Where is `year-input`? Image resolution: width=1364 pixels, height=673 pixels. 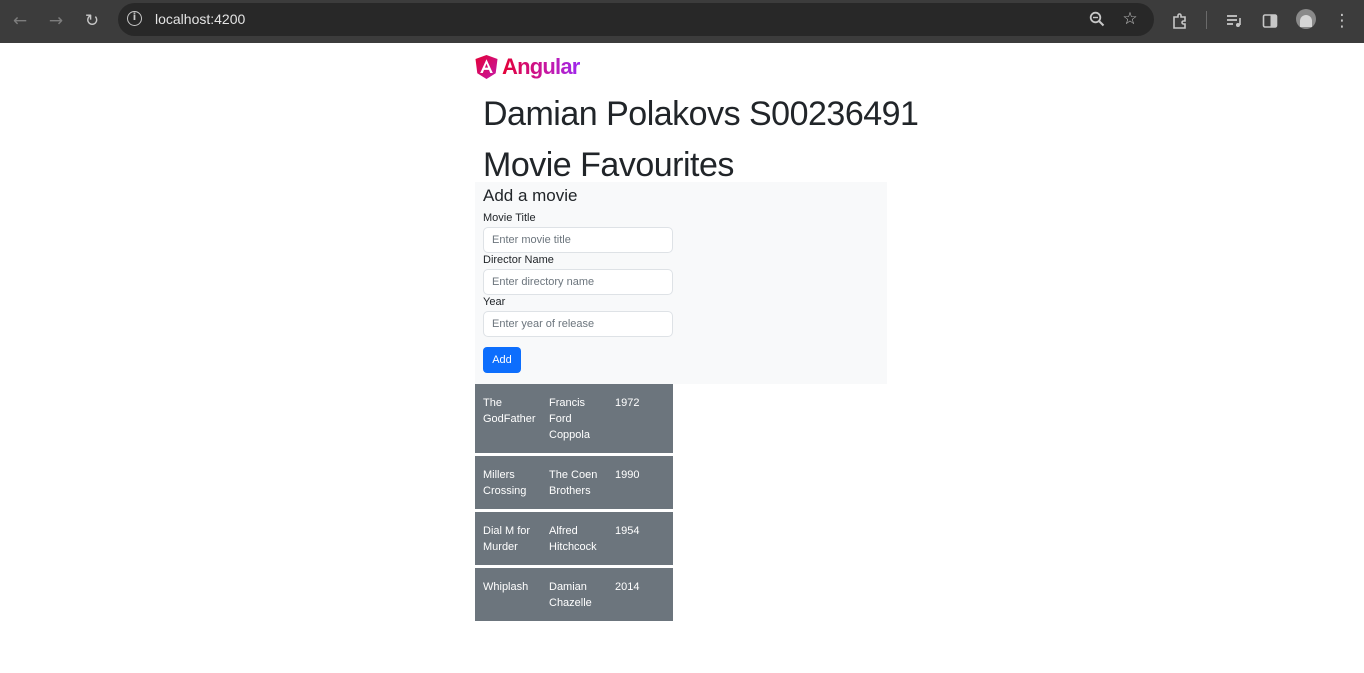
year-input is located at coordinates (578, 324).